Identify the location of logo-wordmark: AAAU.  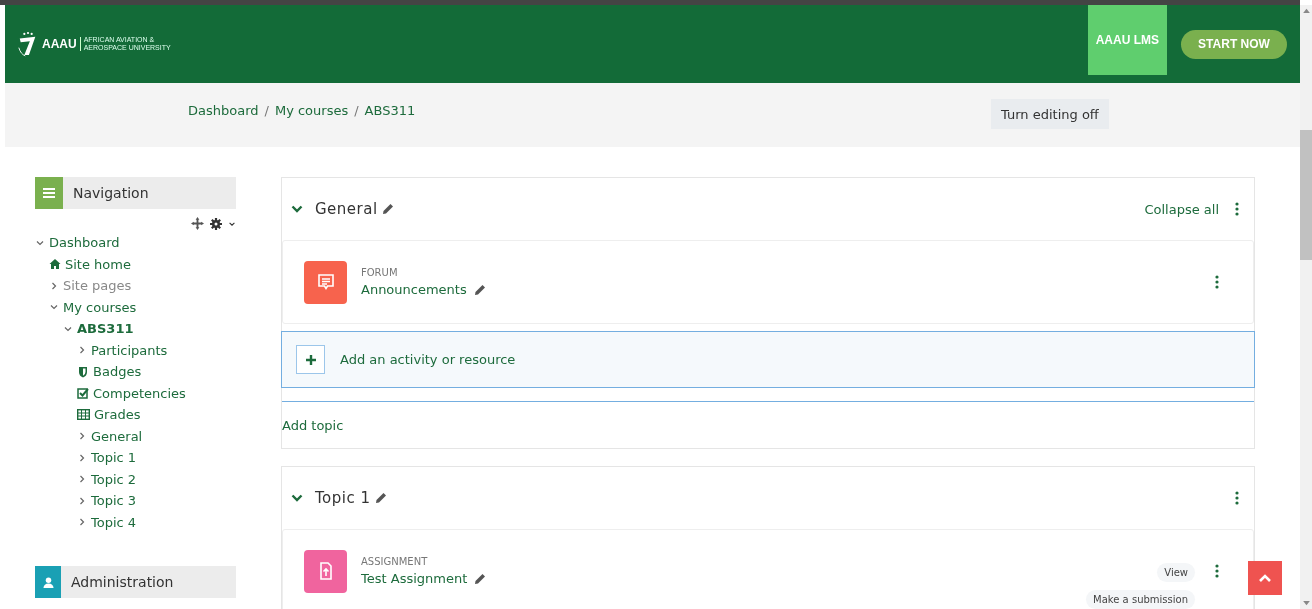
(61, 44).